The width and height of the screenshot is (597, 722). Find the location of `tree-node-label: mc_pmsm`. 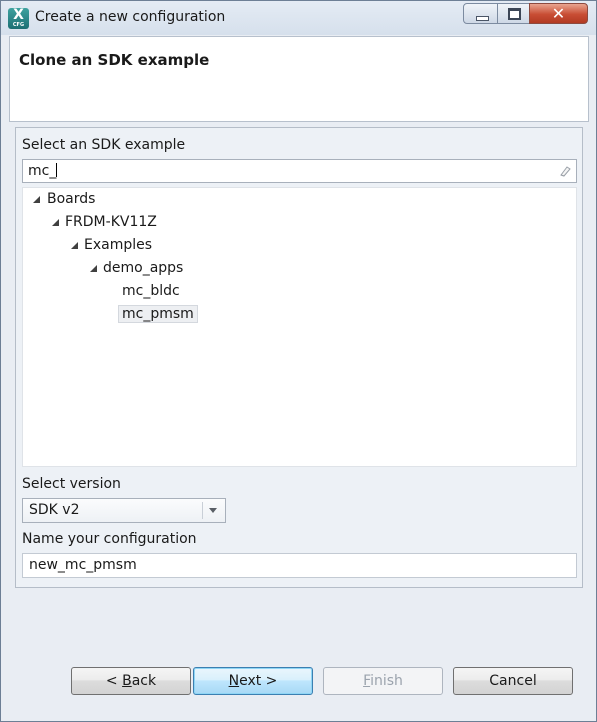

tree-node-label: mc_pmsm is located at coordinates (158, 314).